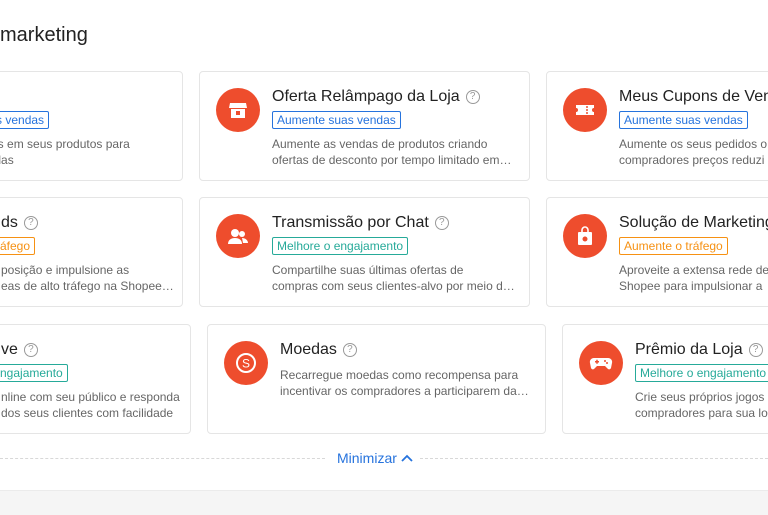 This screenshot has height=515, width=768. Describe the element at coordinates (585, 236) in the screenshot. I see `bag-icon` at that location.